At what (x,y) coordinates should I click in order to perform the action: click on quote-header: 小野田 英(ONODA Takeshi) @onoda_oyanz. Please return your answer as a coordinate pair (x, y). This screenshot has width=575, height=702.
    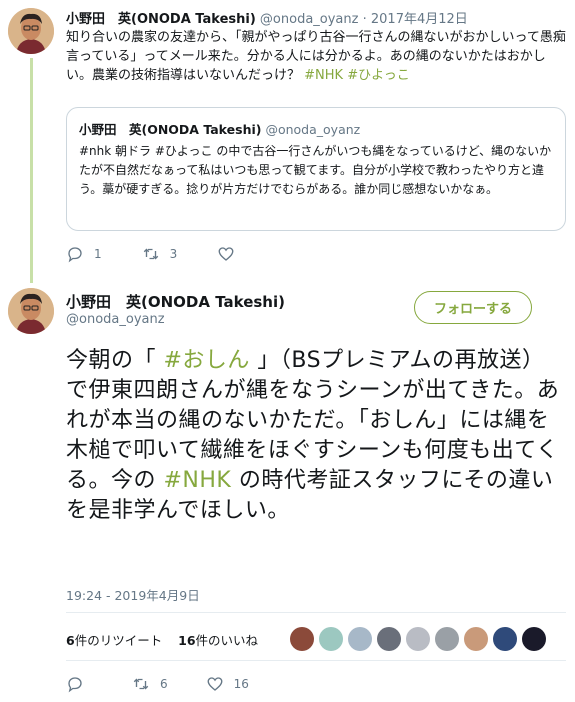
    Looking at the image, I should click on (316, 128).